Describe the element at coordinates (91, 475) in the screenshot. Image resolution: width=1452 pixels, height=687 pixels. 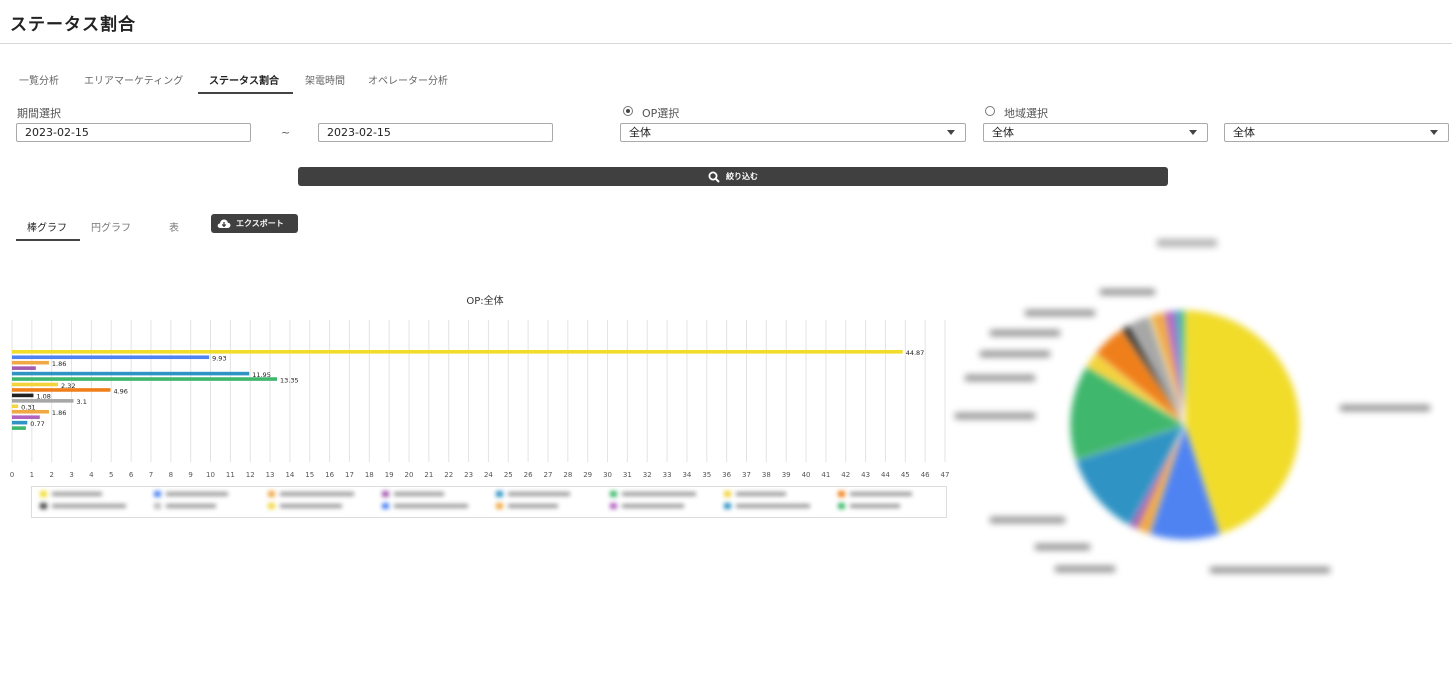
I see `x-tick-label: 4` at that location.